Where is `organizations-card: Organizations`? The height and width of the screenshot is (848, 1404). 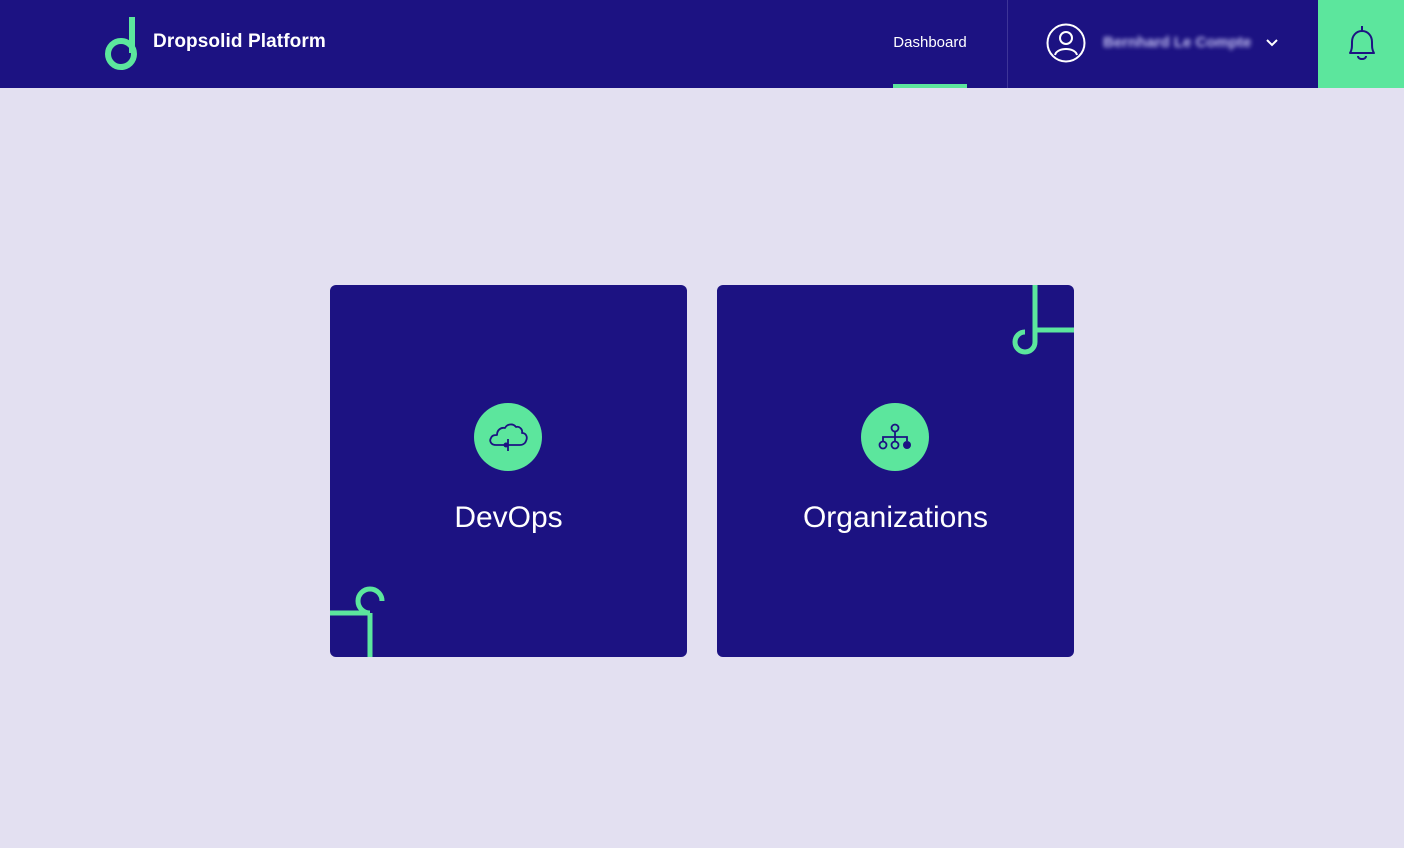 organizations-card: Organizations is located at coordinates (895, 471).